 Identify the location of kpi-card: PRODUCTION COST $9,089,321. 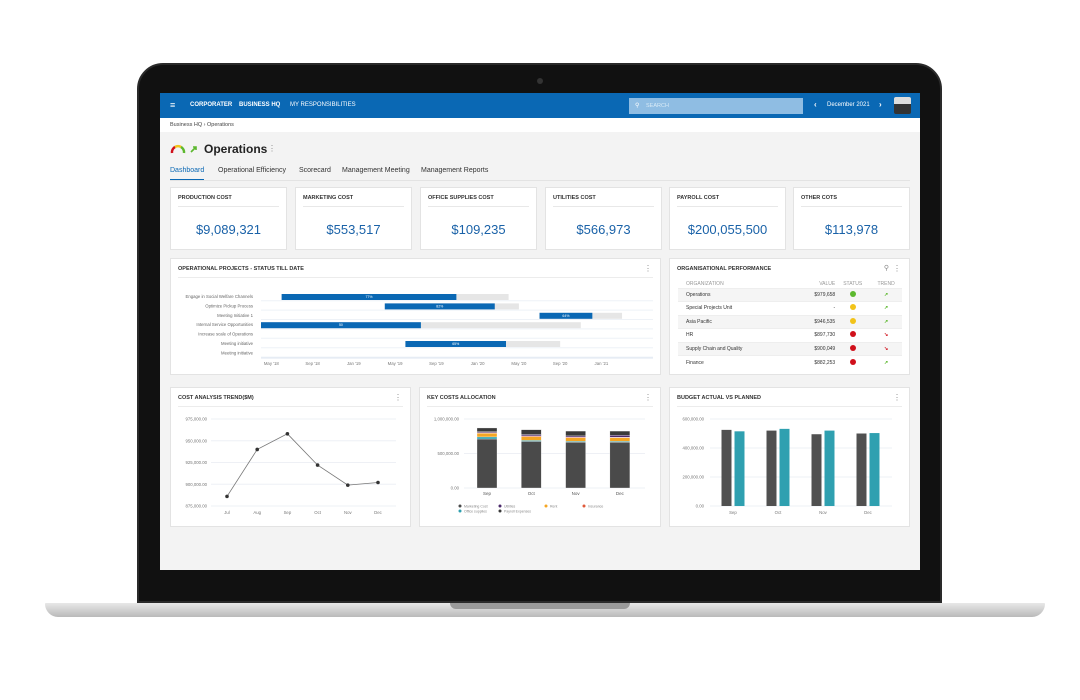
(228, 218).